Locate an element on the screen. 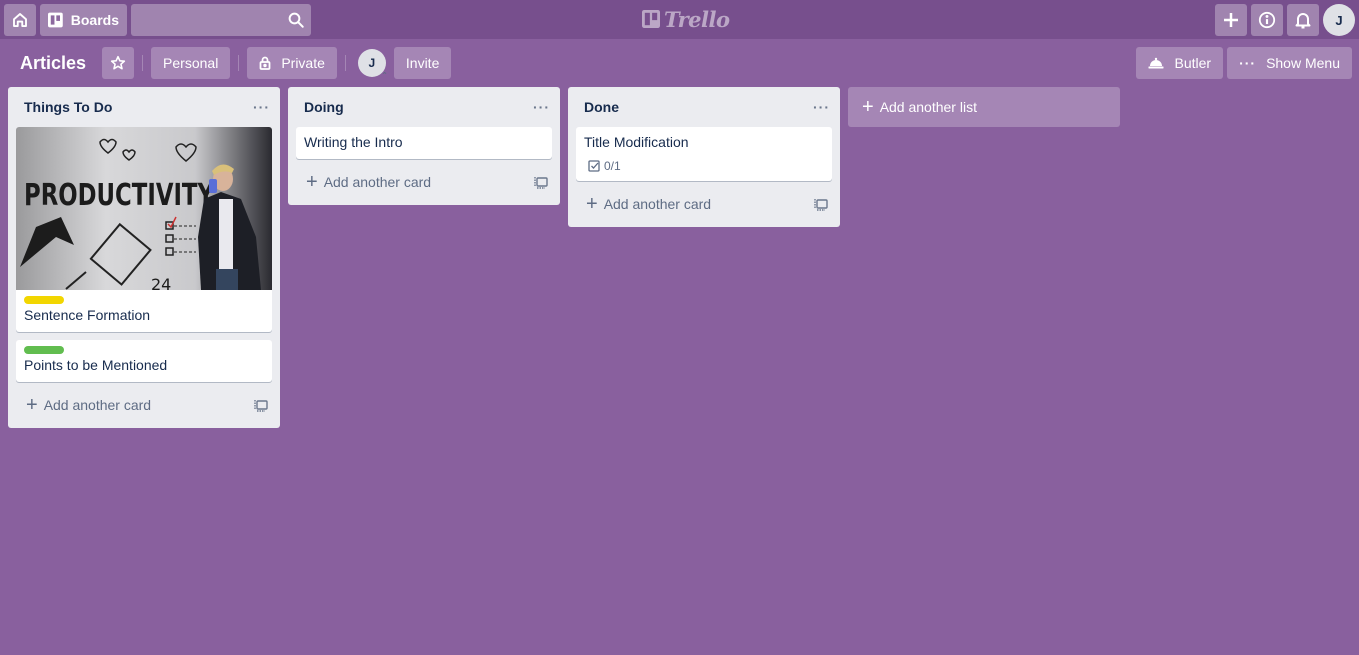 This screenshot has height=655, width=1359. card: Title Modification 0/1 is located at coordinates (704, 154).